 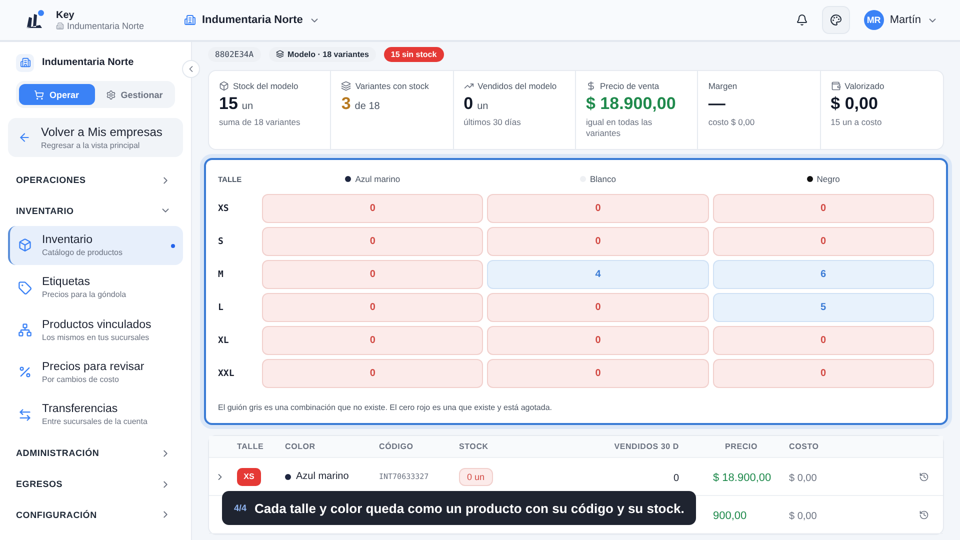 What do you see at coordinates (905, 20) in the screenshot?
I see `user-name: Martín` at bounding box center [905, 20].